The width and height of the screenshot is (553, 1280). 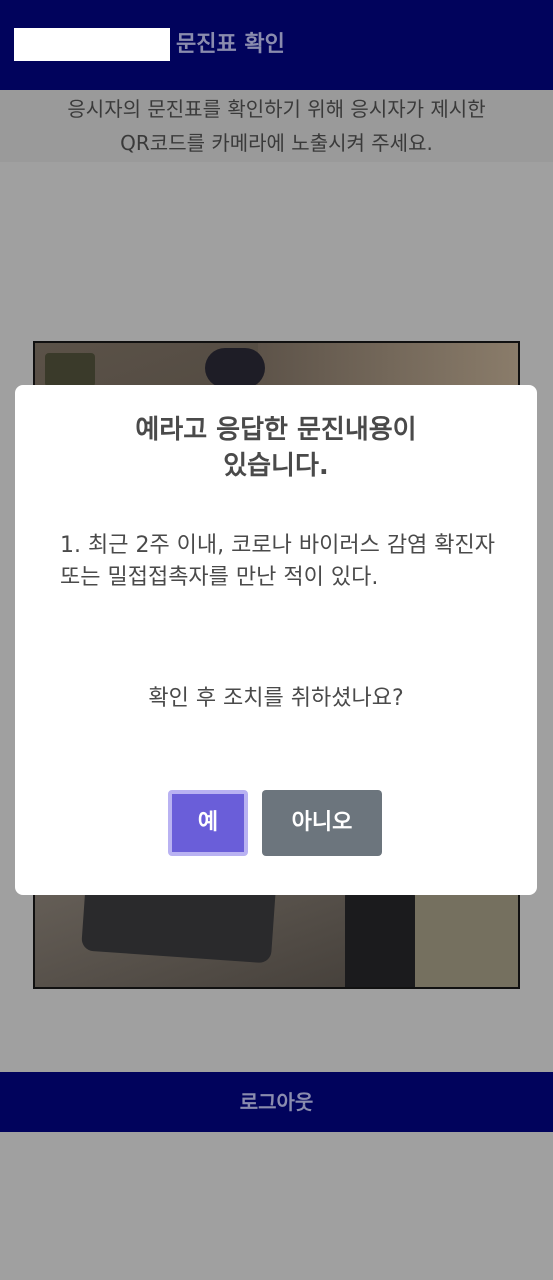 I want to click on dialog-title-line-1: 예라고 응답한 문진내용이, so click(x=276, y=430).